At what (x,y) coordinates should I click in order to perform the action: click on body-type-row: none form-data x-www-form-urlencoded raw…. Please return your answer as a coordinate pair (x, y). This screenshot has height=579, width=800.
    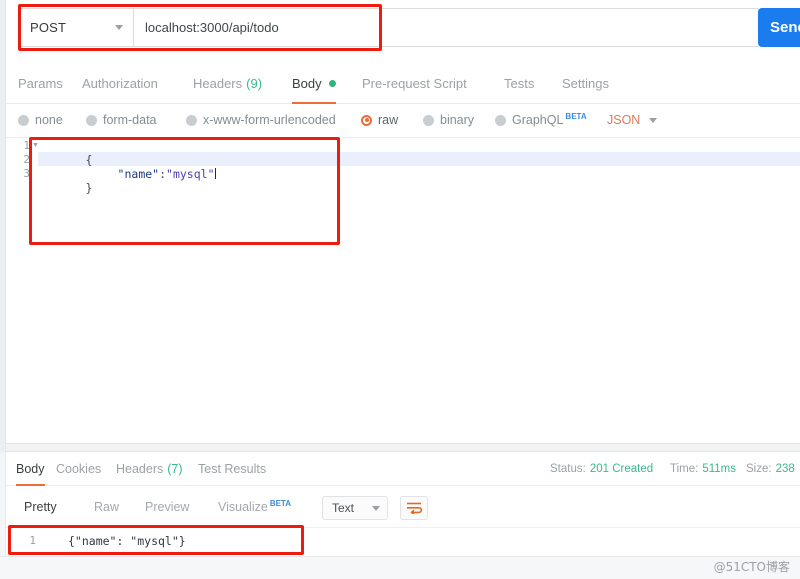
    Looking at the image, I should click on (403, 120).